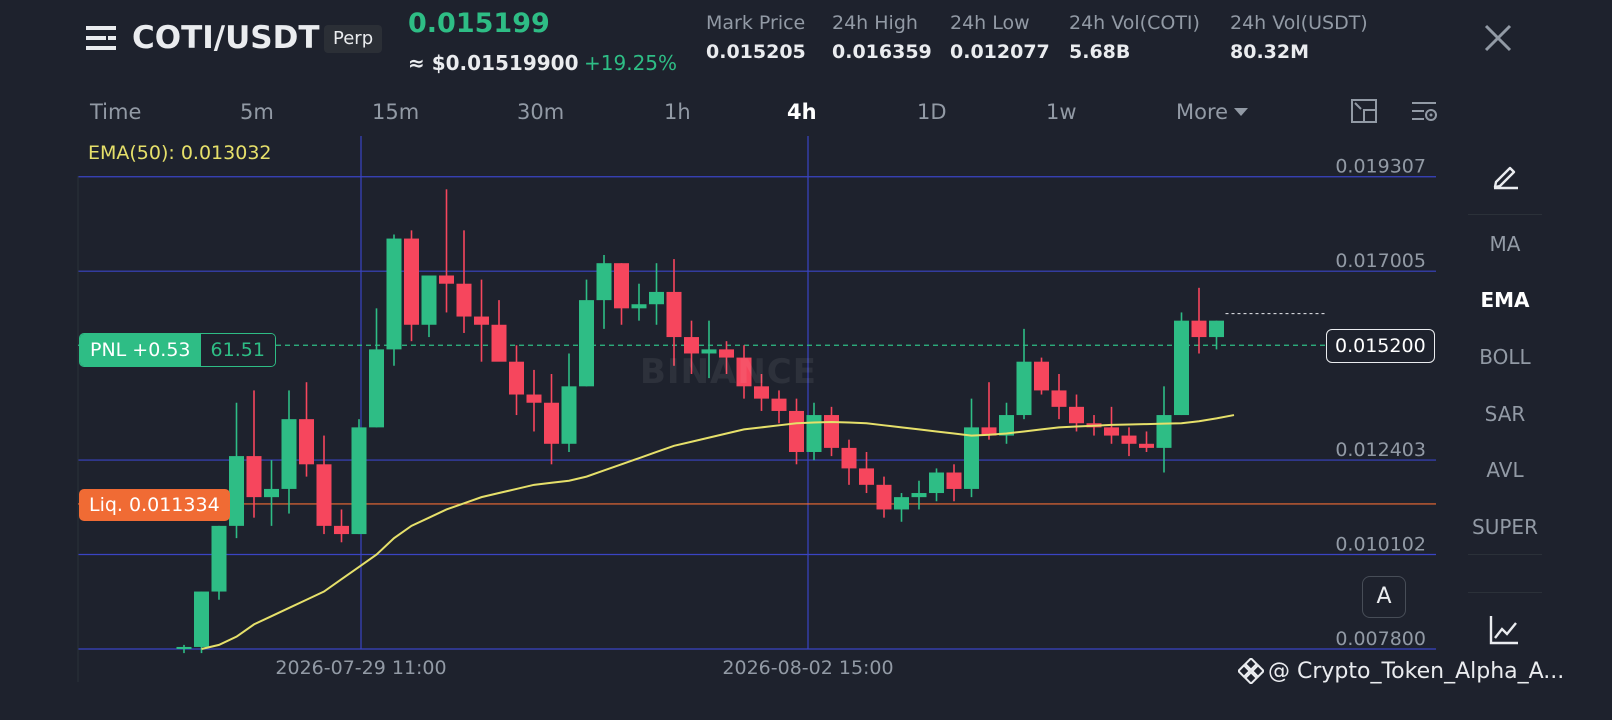  I want to click on exchange-watermark: BINANCE, so click(728, 372).